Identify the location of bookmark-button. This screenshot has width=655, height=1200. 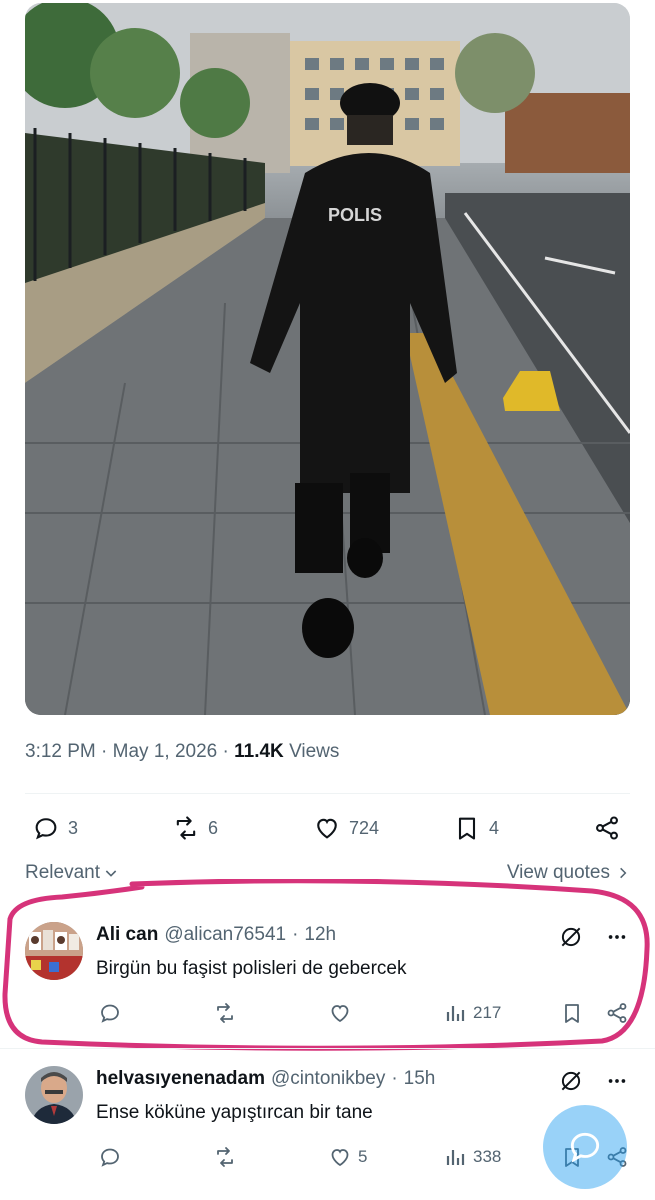
(572, 1013).